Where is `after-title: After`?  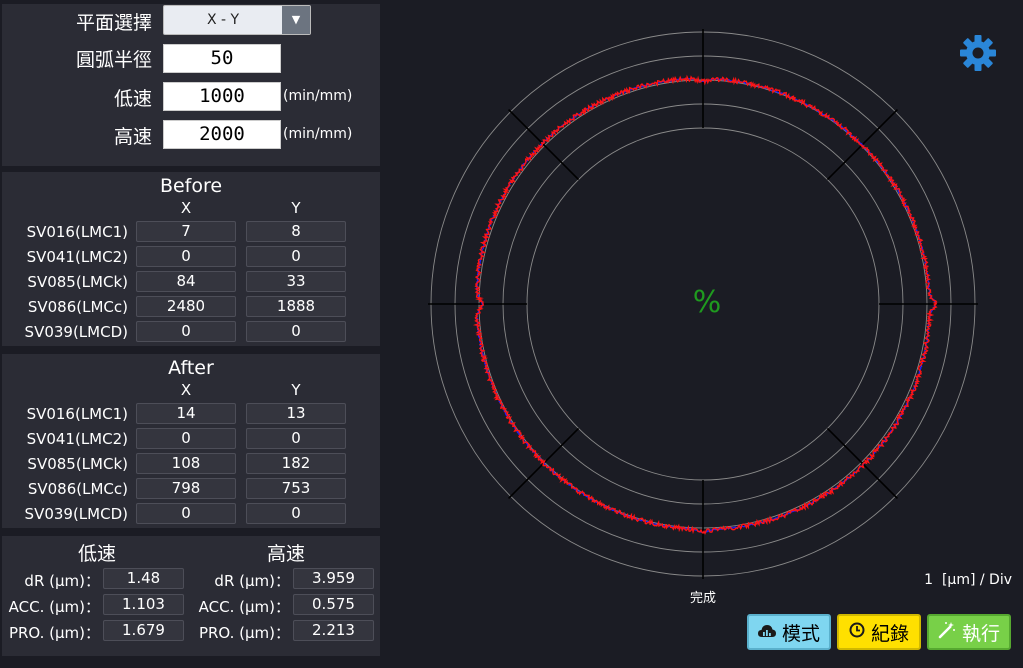 after-title: After is located at coordinates (191, 368).